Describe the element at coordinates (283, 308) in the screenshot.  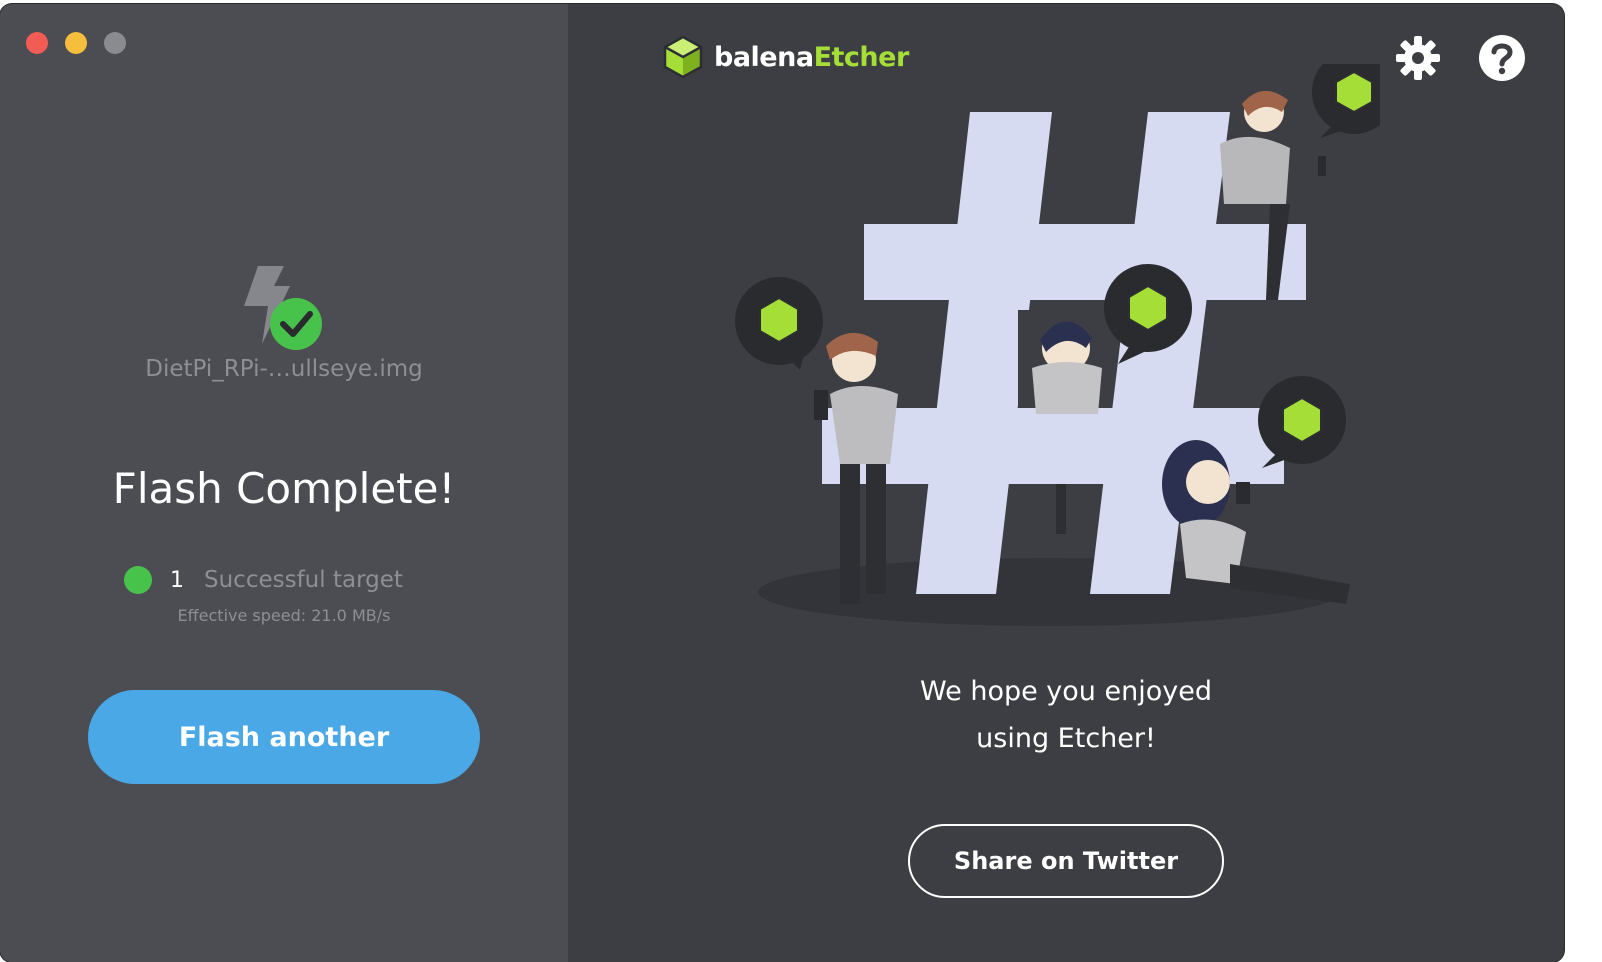
I see `flash-success-icon` at that location.